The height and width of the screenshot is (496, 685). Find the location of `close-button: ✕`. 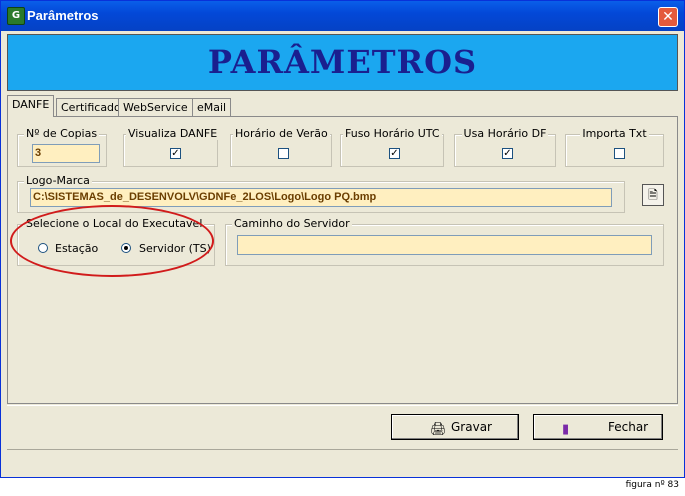

close-button: ✕ is located at coordinates (668, 17).